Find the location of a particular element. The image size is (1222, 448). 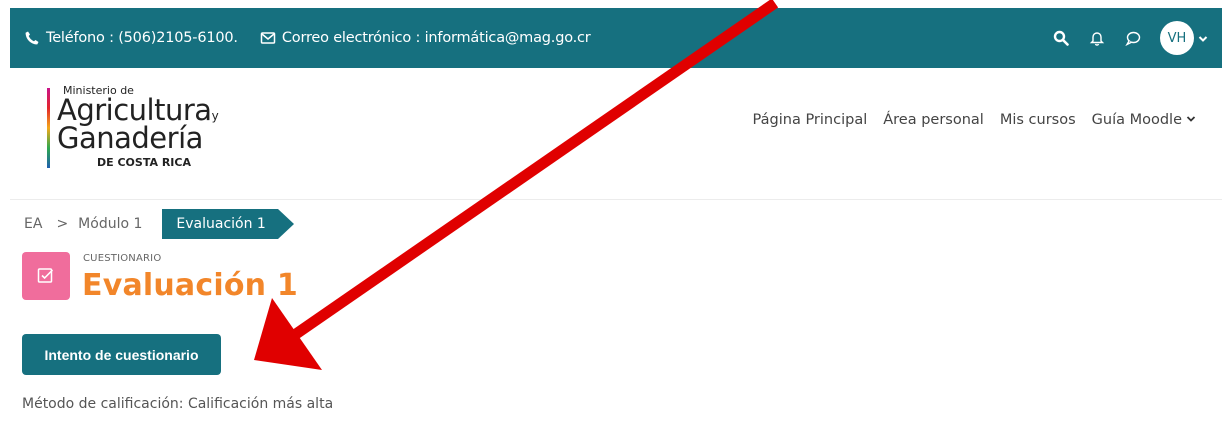

nav-item-my-courses: Mis cursos is located at coordinates (1038, 120).